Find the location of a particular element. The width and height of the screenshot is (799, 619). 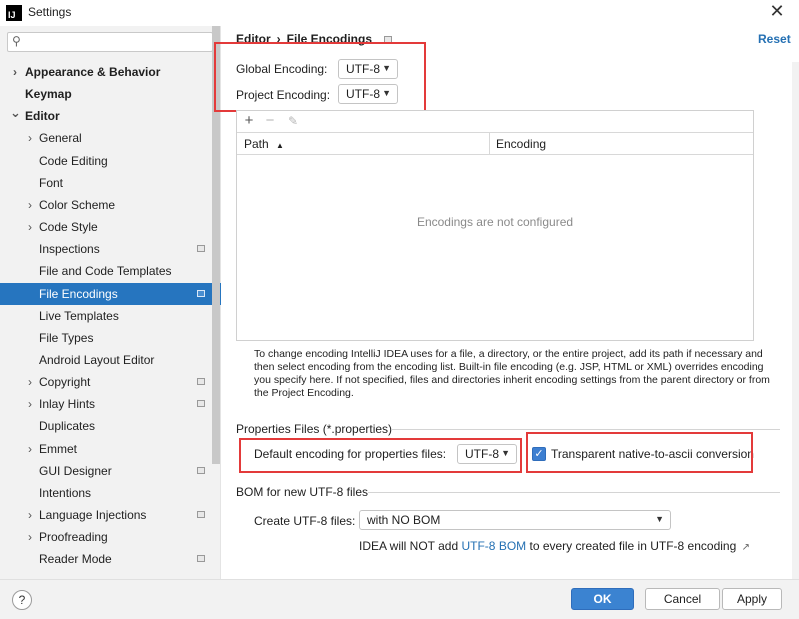

section-separator is located at coordinates (574, 492).